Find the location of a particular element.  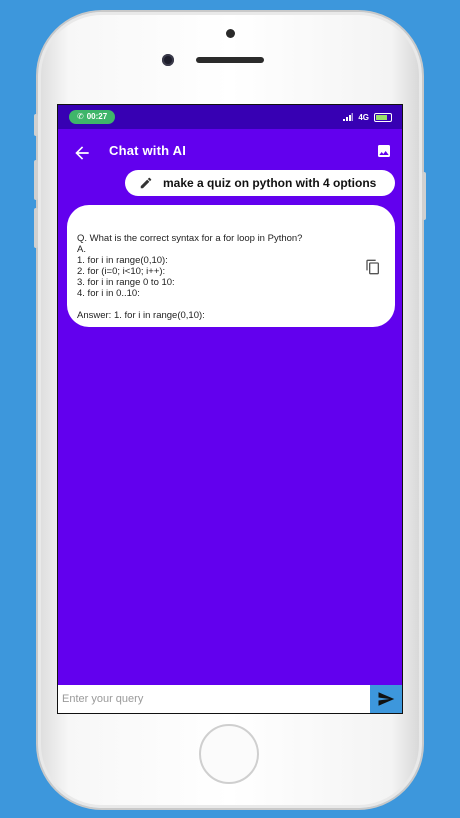

phone-icon: ✆ is located at coordinates (80, 116).